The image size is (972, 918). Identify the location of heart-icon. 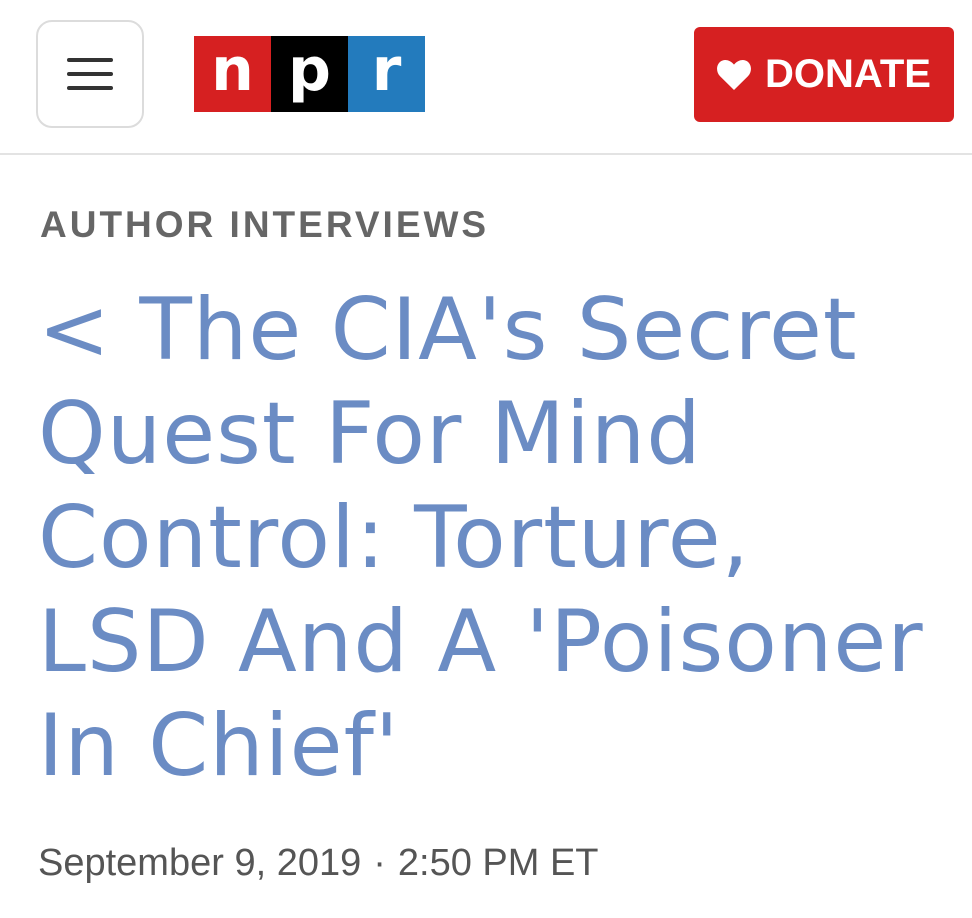
(734, 74).